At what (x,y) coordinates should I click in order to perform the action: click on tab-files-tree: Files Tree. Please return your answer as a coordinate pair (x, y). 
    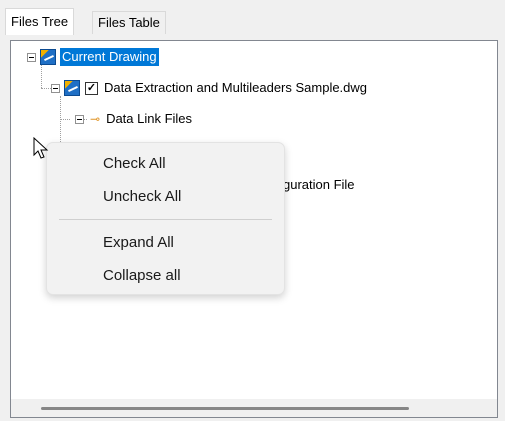
    Looking at the image, I should click on (40, 21).